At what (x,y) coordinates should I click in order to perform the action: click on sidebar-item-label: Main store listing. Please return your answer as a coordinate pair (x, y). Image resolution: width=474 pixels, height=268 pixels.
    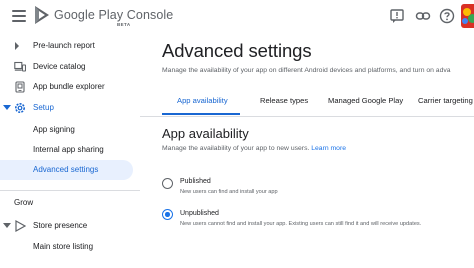
    Looking at the image, I should click on (63, 246).